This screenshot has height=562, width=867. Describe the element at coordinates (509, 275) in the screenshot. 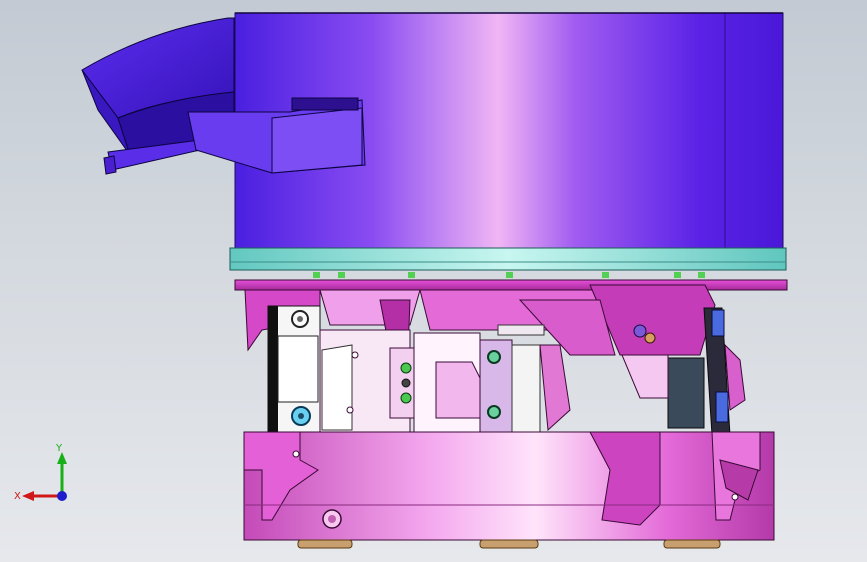

I see `plate-bolts` at that location.